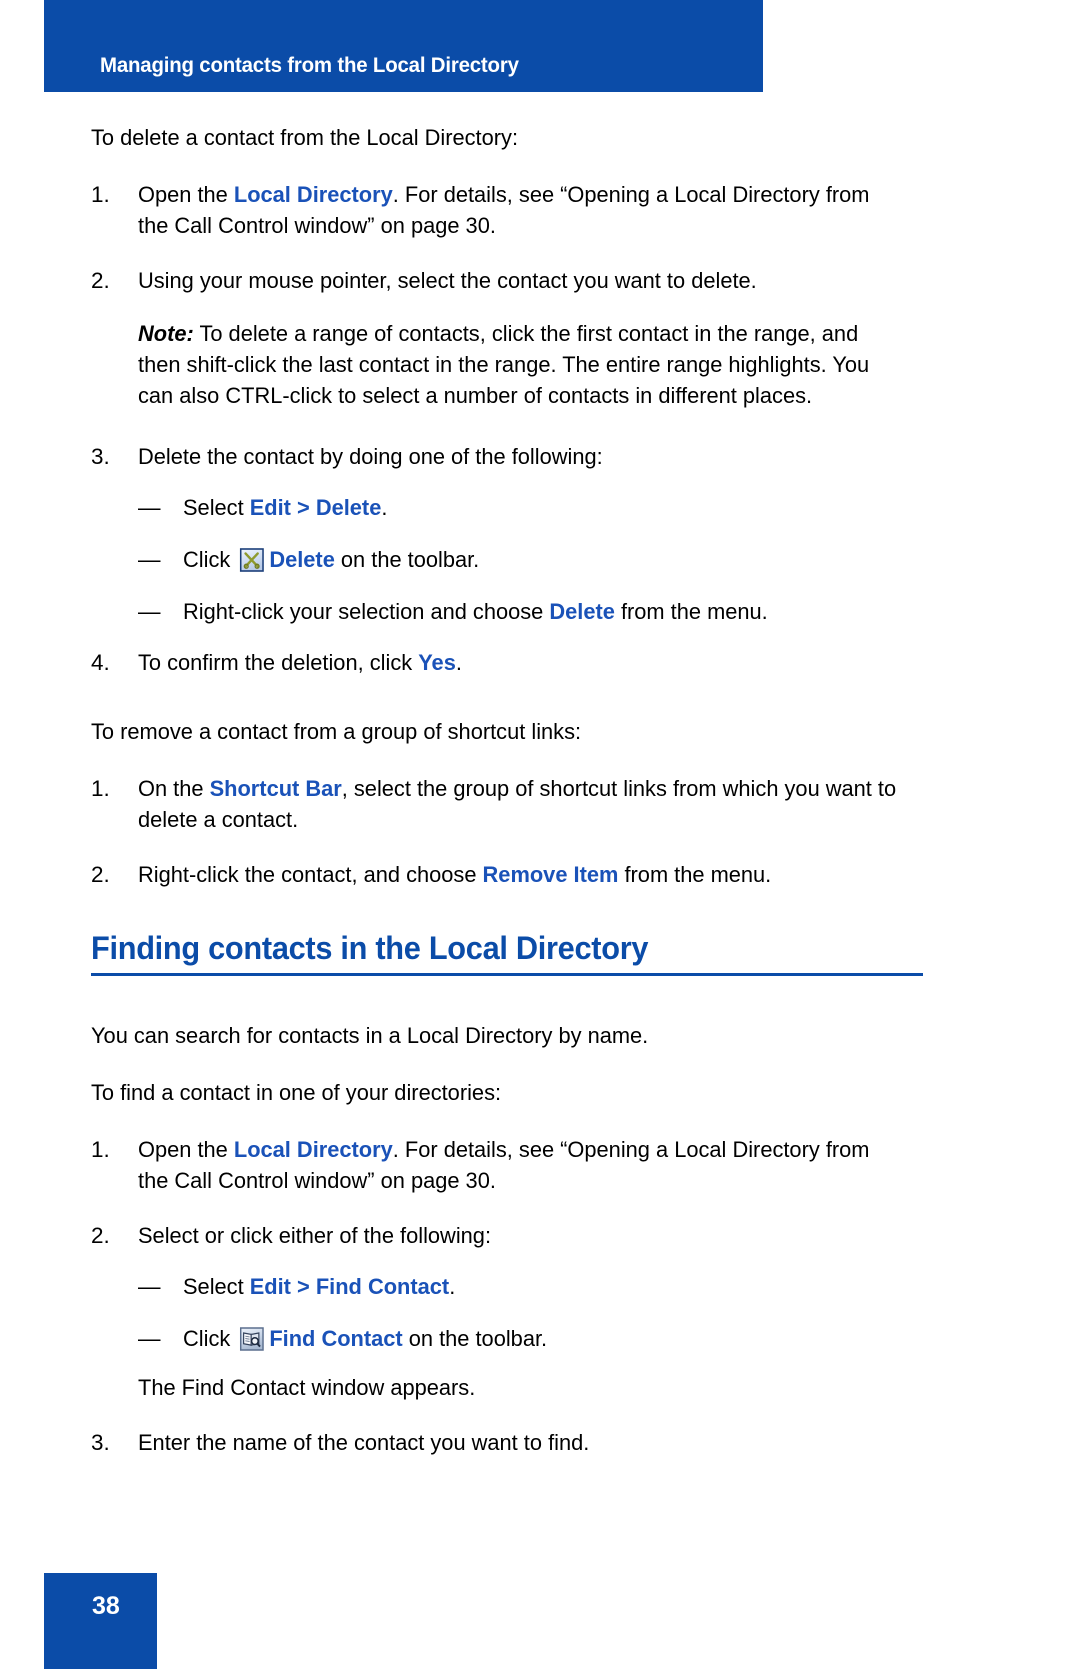 This screenshot has width=1080, height=1669. Describe the element at coordinates (307, 1387) in the screenshot. I see `find-contact-window-note: The Find Contact window appears.` at that location.